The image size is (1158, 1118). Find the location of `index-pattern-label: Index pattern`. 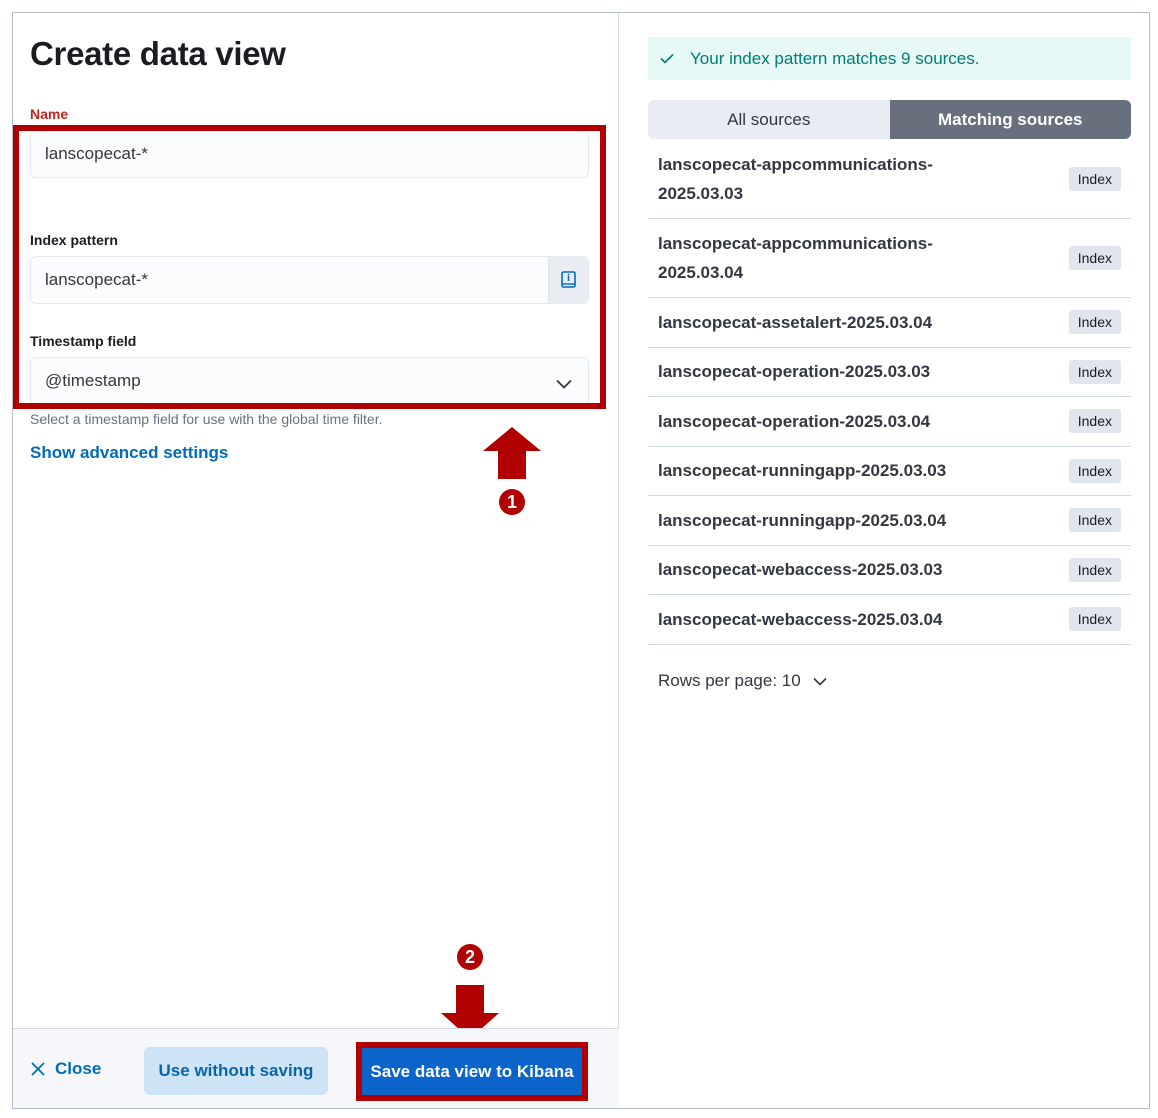

index-pattern-label: Index pattern is located at coordinates (74, 240).